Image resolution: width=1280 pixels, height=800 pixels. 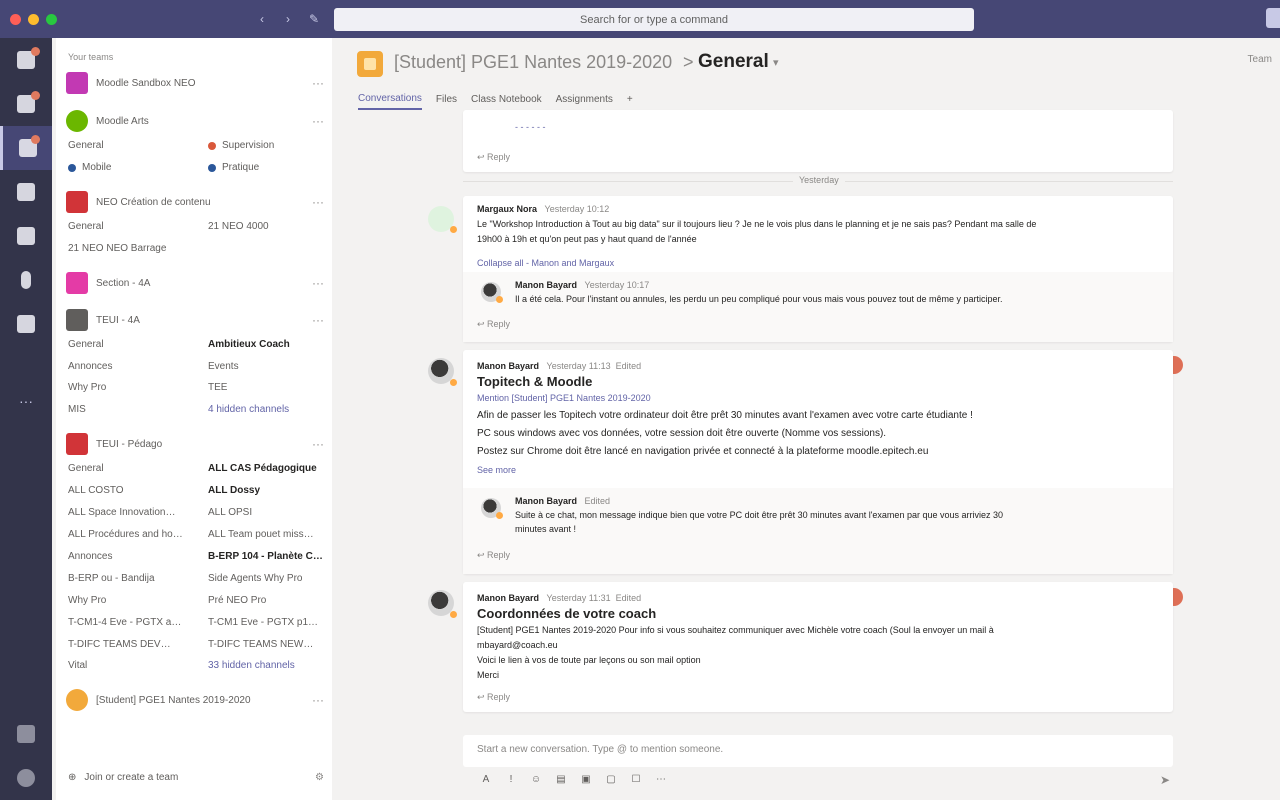 What do you see at coordinates (486, 779) in the screenshot?
I see `format-icon: A` at bounding box center [486, 779].